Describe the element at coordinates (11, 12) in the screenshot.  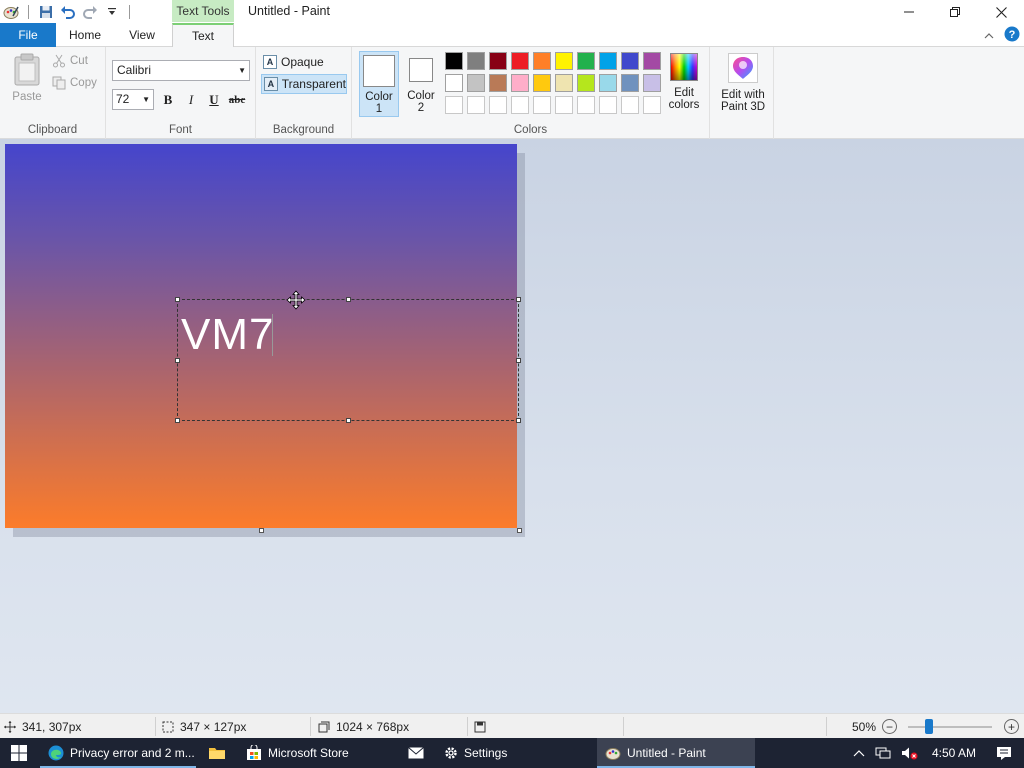
I see `paint-app-icon` at that location.